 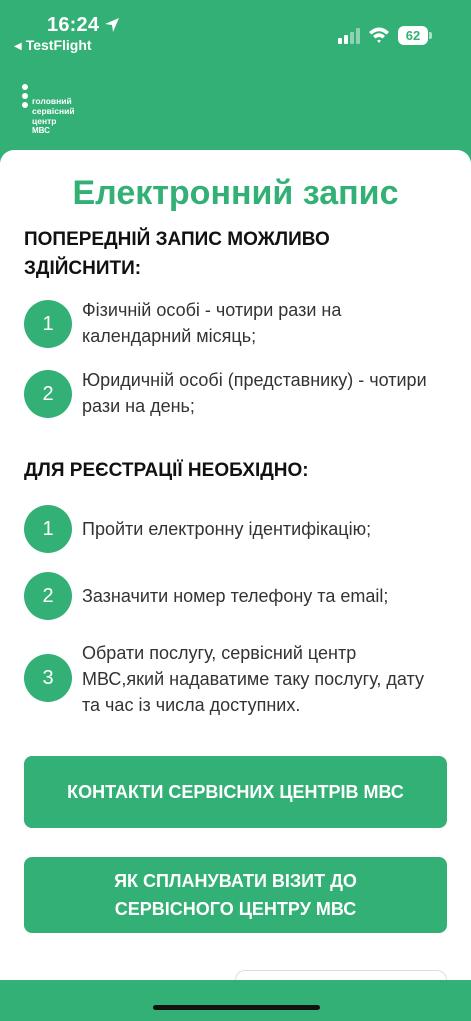 I want to click on step-number-badge: 3, so click(x=48, y=678).